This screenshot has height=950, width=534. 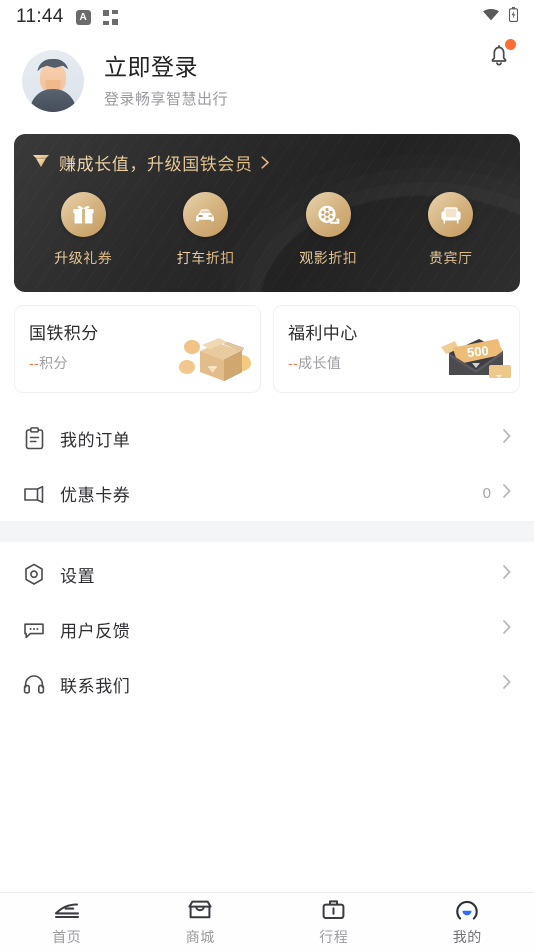 What do you see at coordinates (213, 356) in the screenshot?
I see `gift-box-coins-illustration` at bounding box center [213, 356].